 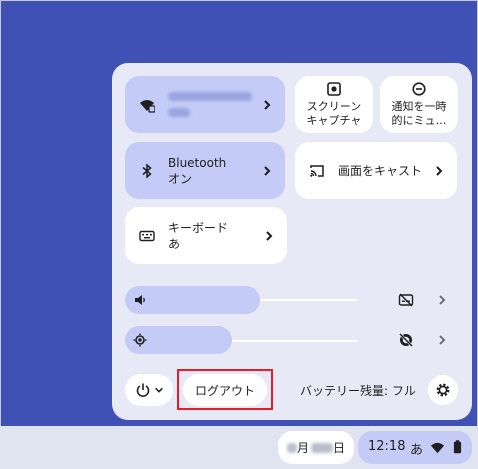 I want to click on date-month-suffix: 月, so click(x=302, y=448).